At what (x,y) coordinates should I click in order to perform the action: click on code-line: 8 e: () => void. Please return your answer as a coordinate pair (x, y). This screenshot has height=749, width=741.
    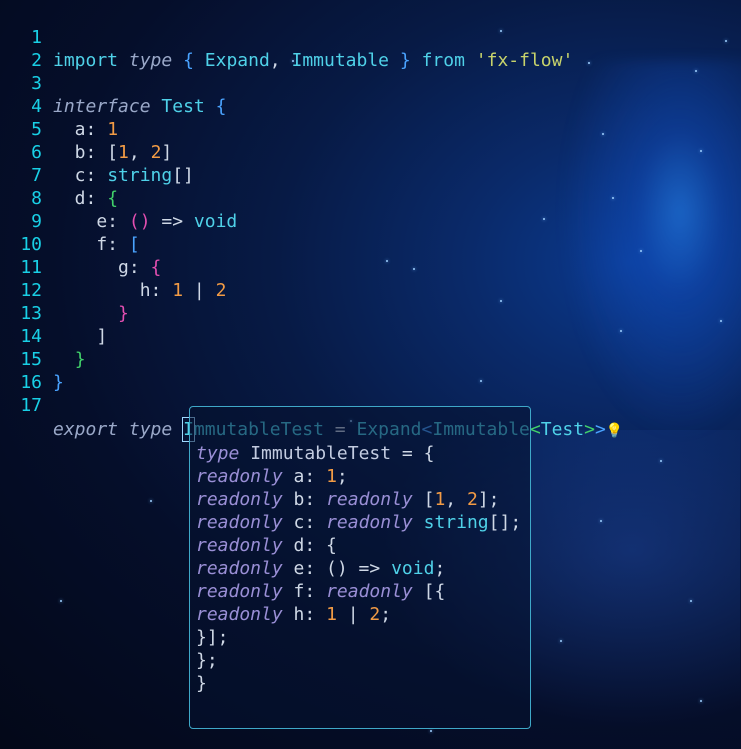
    Looking at the image, I should click on (370, 198).